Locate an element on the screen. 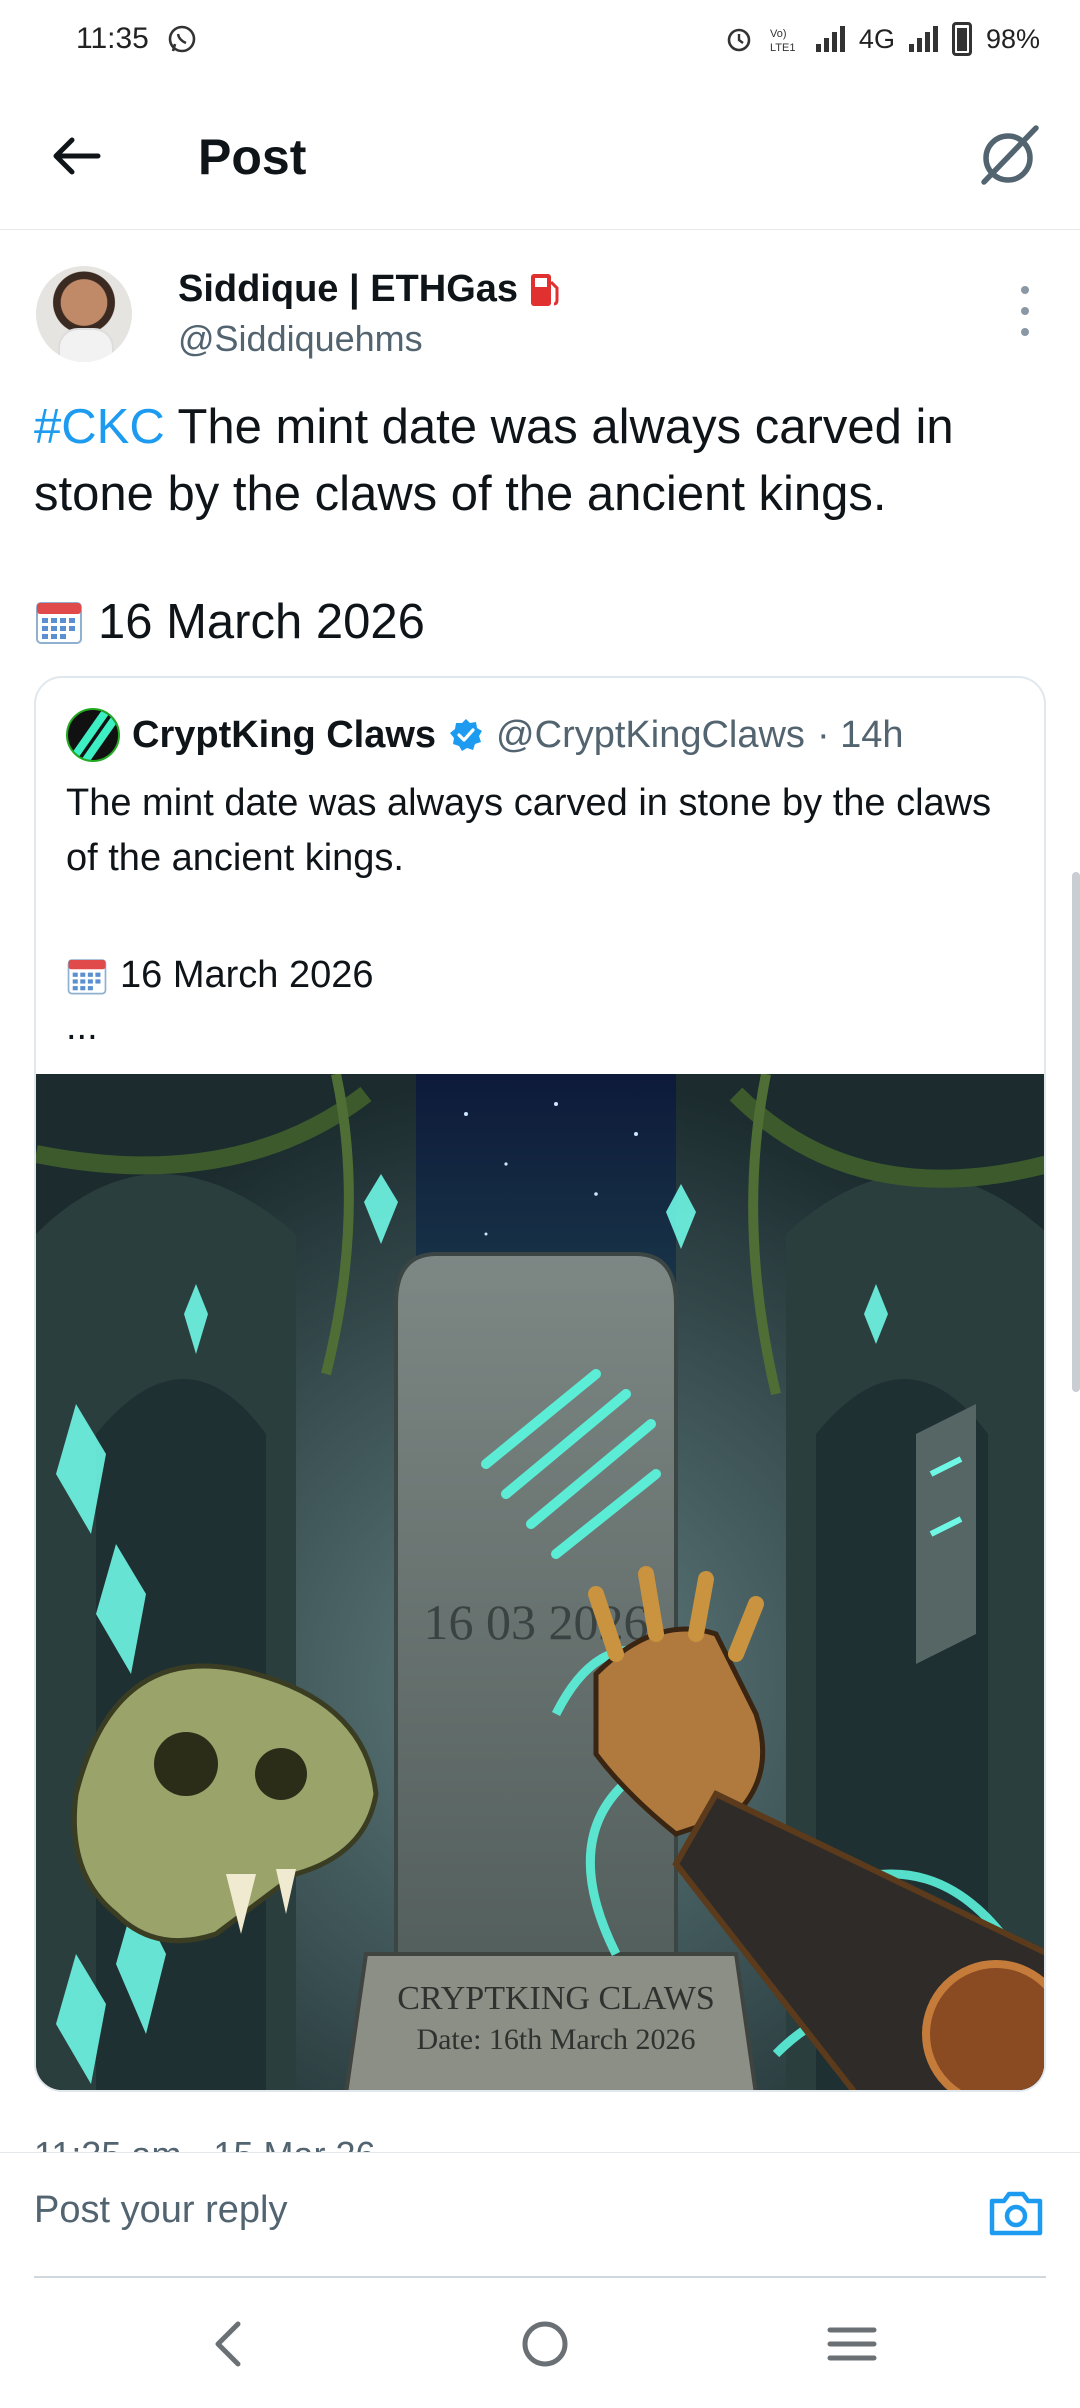 This screenshot has width=1080, height=2408. quoted-date-line: 16 March 2026 is located at coordinates (220, 975).